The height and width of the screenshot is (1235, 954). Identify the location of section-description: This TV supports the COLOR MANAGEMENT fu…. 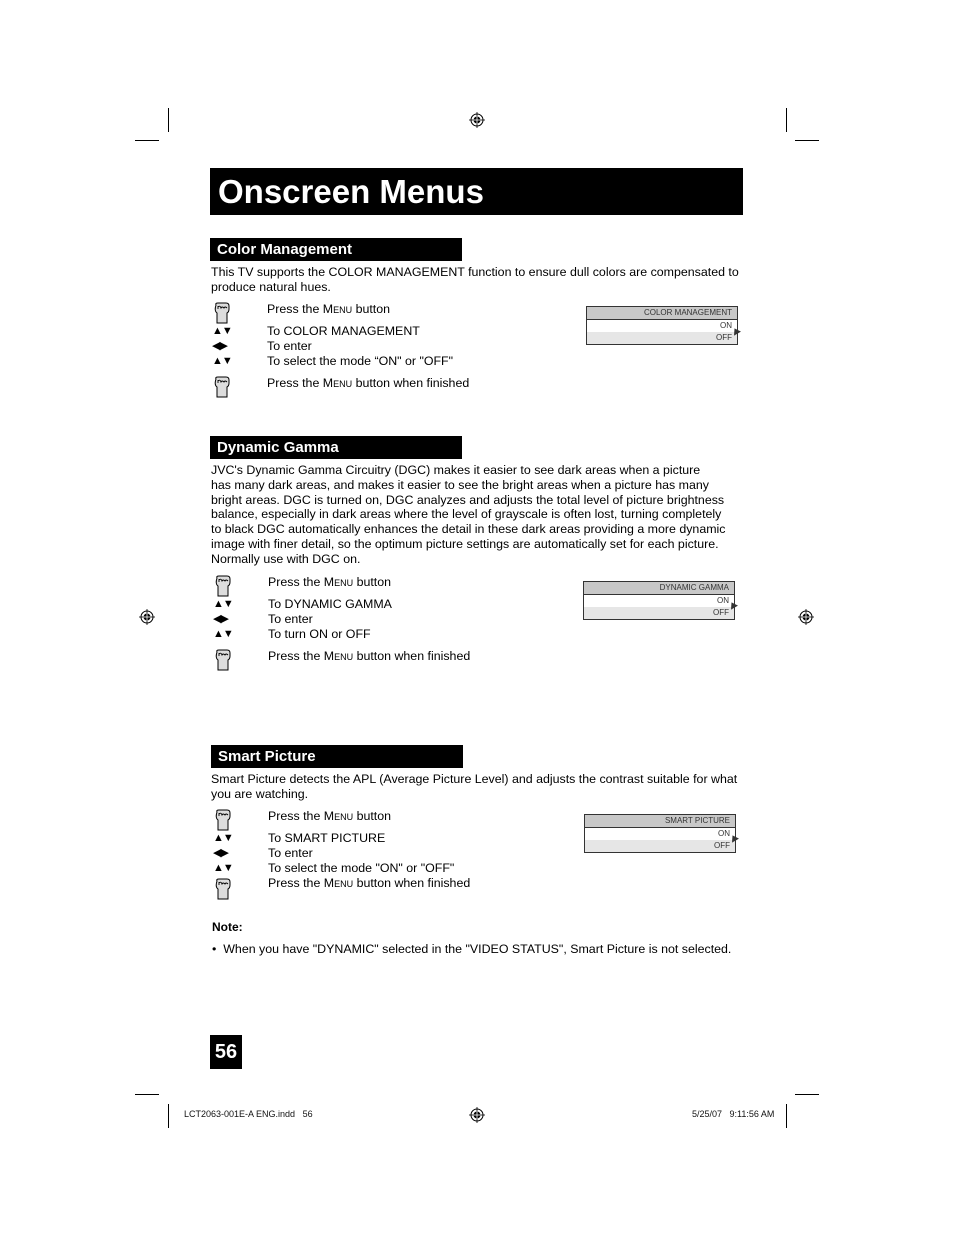
(475, 279).